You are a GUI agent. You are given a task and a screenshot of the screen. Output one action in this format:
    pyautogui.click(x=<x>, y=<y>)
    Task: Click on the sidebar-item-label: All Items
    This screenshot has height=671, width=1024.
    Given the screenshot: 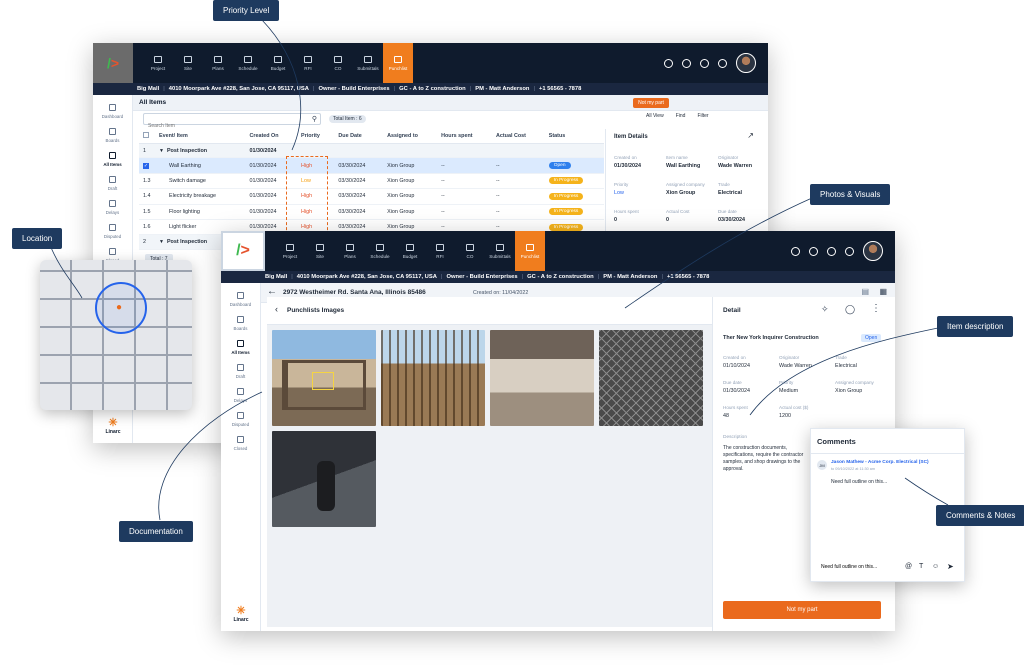 What is the action you would take?
    pyautogui.click(x=240, y=352)
    